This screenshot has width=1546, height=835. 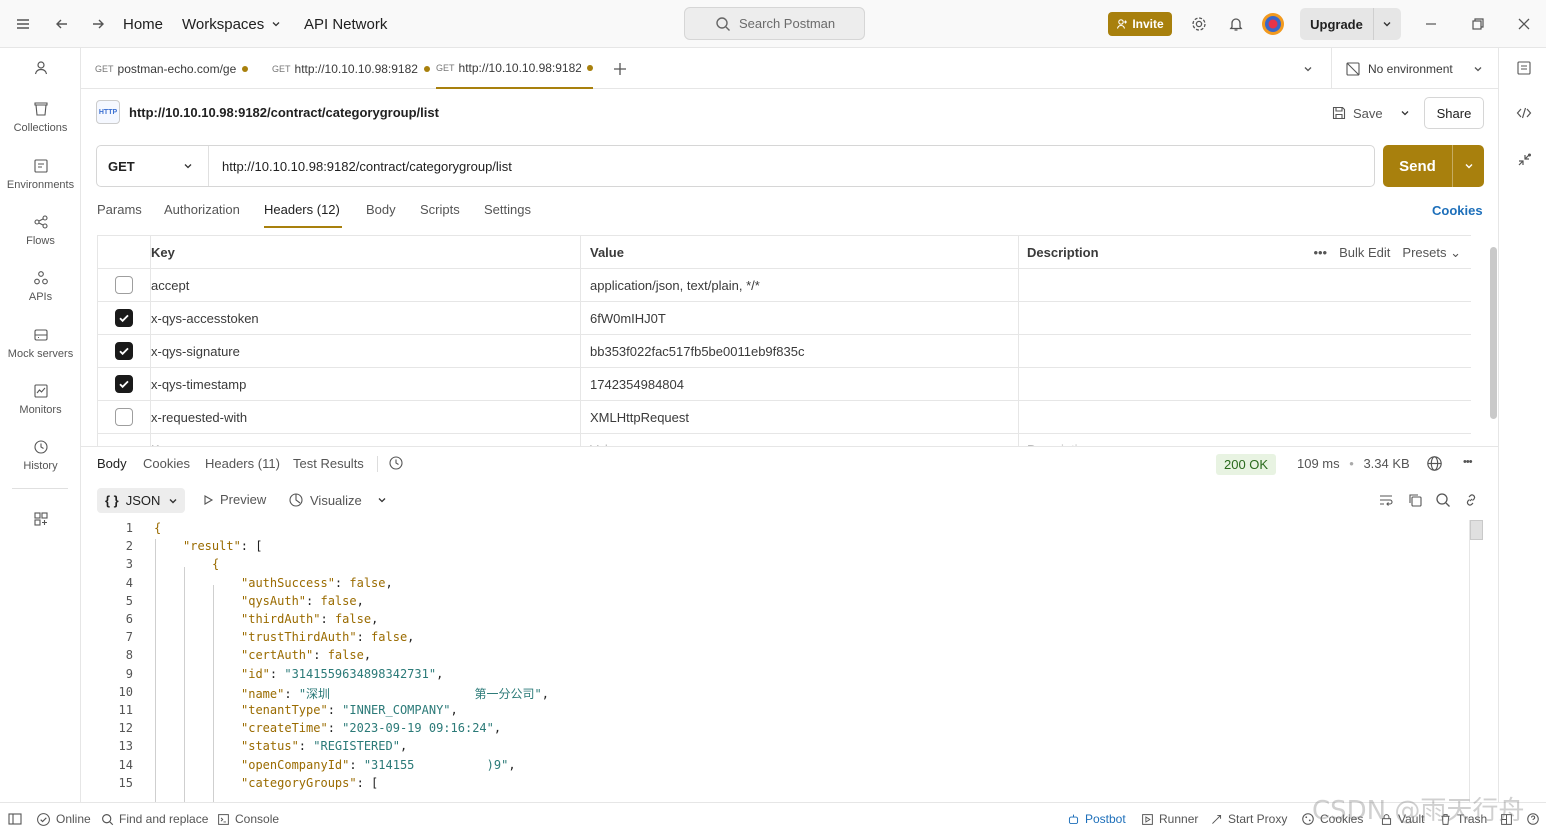 What do you see at coordinates (232, 24) in the screenshot?
I see `workspaces-menu: Workspaces` at bounding box center [232, 24].